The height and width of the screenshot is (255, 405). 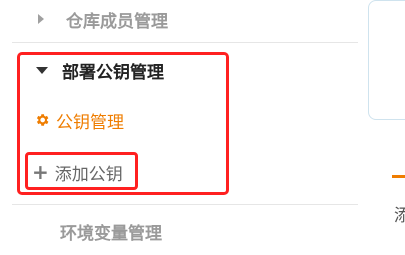 What do you see at coordinates (111, 233) in the screenshot?
I see `sidebar-item-label: 环境变量管理` at bounding box center [111, 233].